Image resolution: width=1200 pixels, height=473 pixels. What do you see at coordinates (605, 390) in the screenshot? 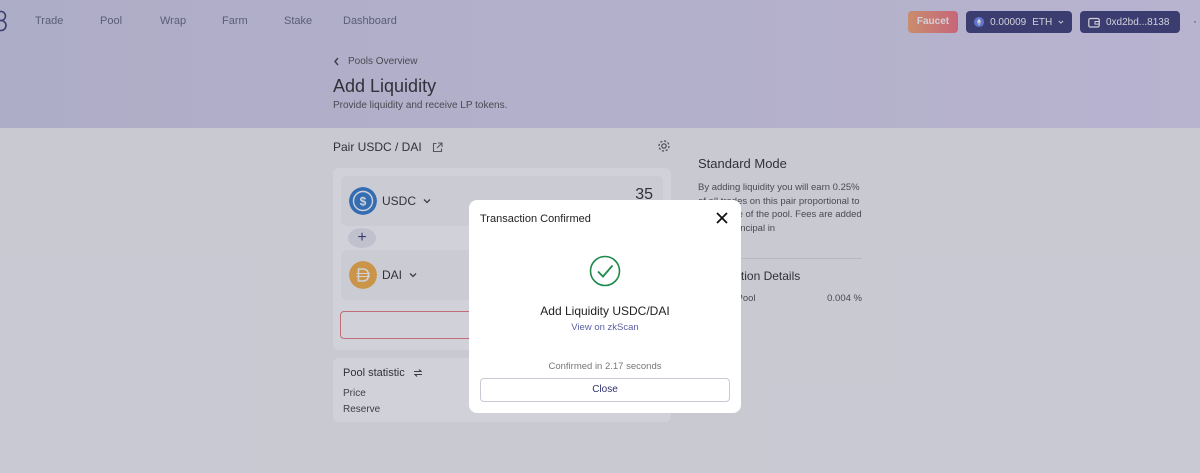
I see `close-button: Close` at bounding box center [605, 390].